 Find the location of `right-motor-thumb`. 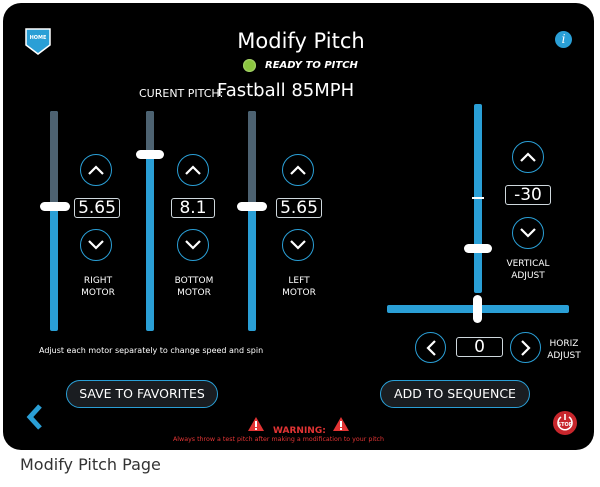

right-motor-thumb is located at coordinates (55, 206).